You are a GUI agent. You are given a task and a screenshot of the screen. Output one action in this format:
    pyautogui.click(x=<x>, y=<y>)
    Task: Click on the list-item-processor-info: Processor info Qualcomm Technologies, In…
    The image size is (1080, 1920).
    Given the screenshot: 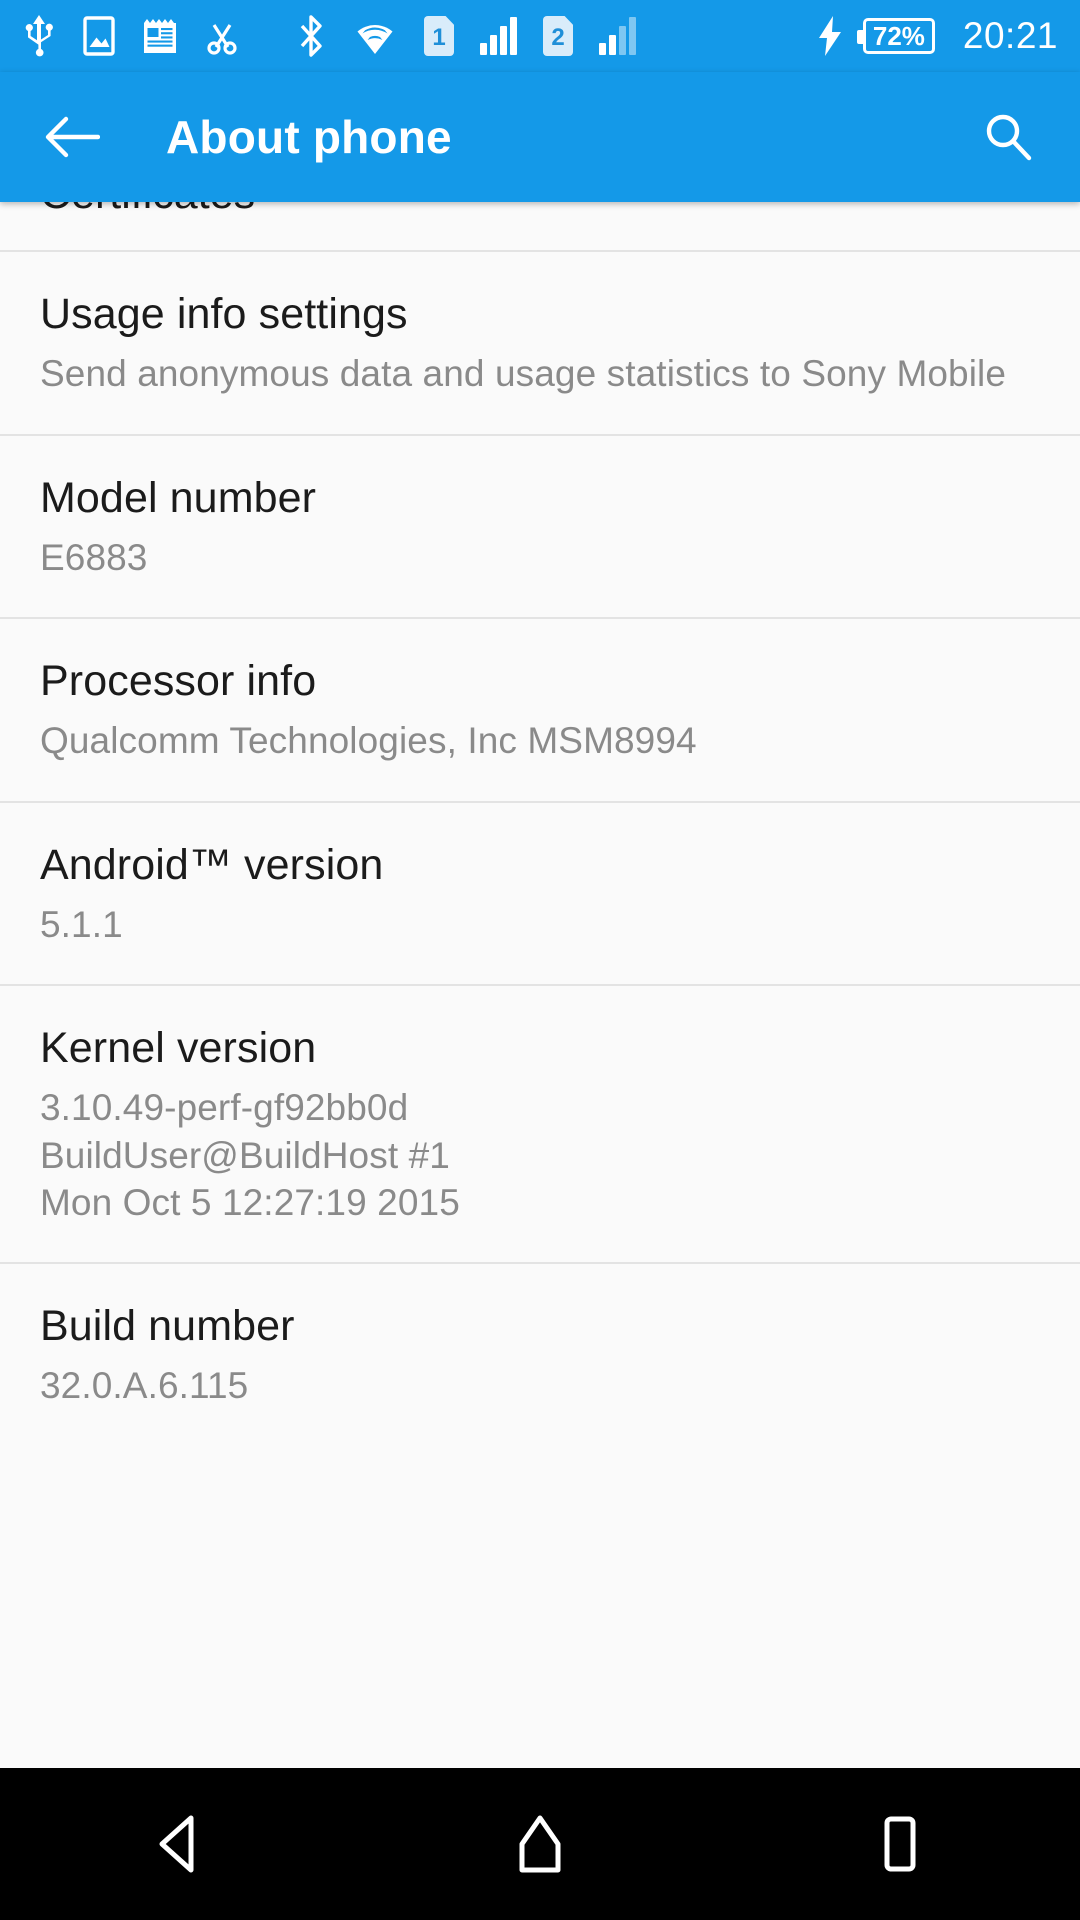 What is the action you would take?
    pyautogui.click(x=540, y=709)
    